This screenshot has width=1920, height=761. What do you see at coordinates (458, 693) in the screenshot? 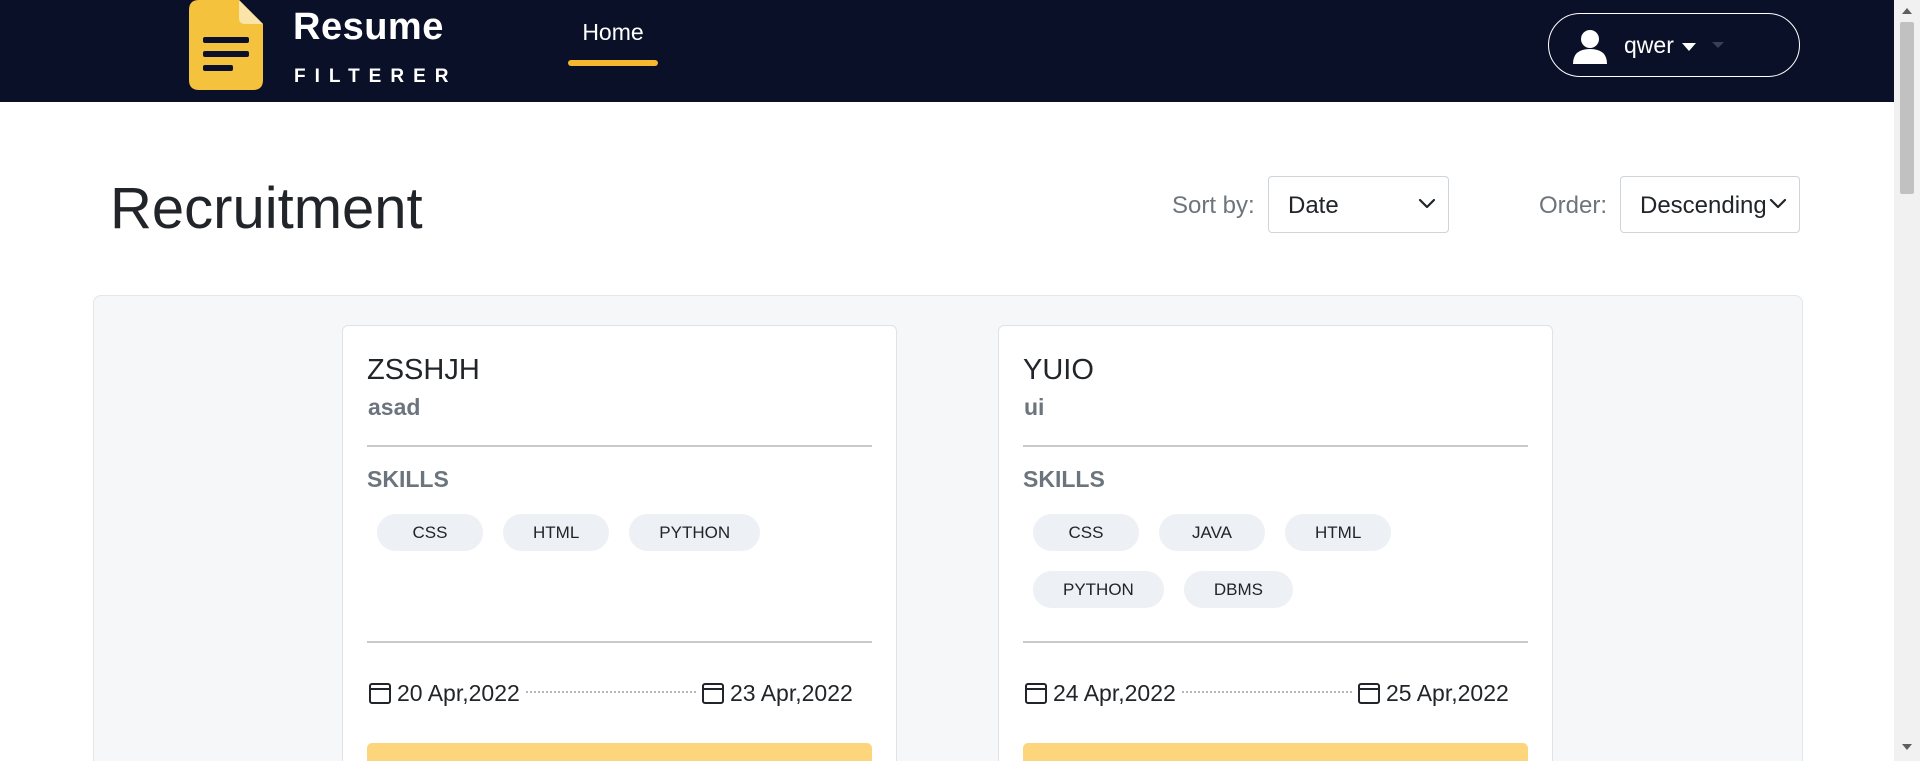
I see `start-date: 20 Apr,2022` at bounding box center [458, 693].